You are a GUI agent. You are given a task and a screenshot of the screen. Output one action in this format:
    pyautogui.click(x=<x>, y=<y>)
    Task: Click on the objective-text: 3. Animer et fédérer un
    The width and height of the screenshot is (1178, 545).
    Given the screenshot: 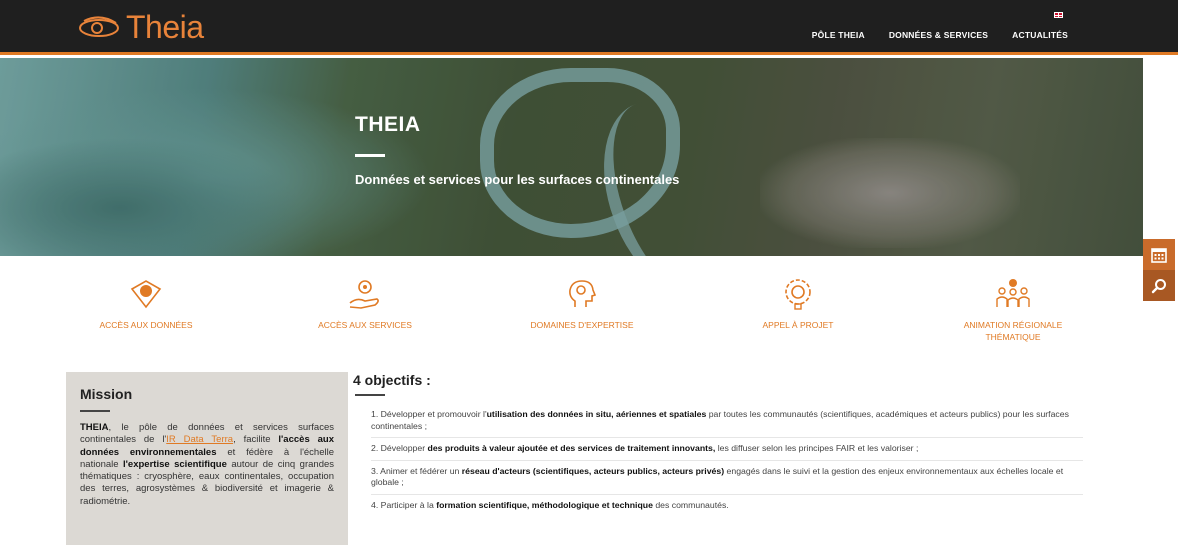 What is the action you would take?
    pyautogui.click(x=416, y=470)
    